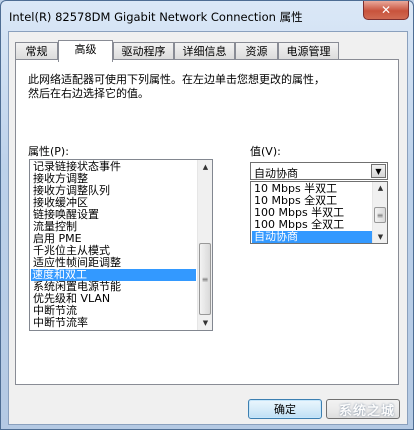 The image size is (414, 430). Describe the element at coordinates (265, 151) in the screenshot. I see `value-label: 值(V):` at that location.